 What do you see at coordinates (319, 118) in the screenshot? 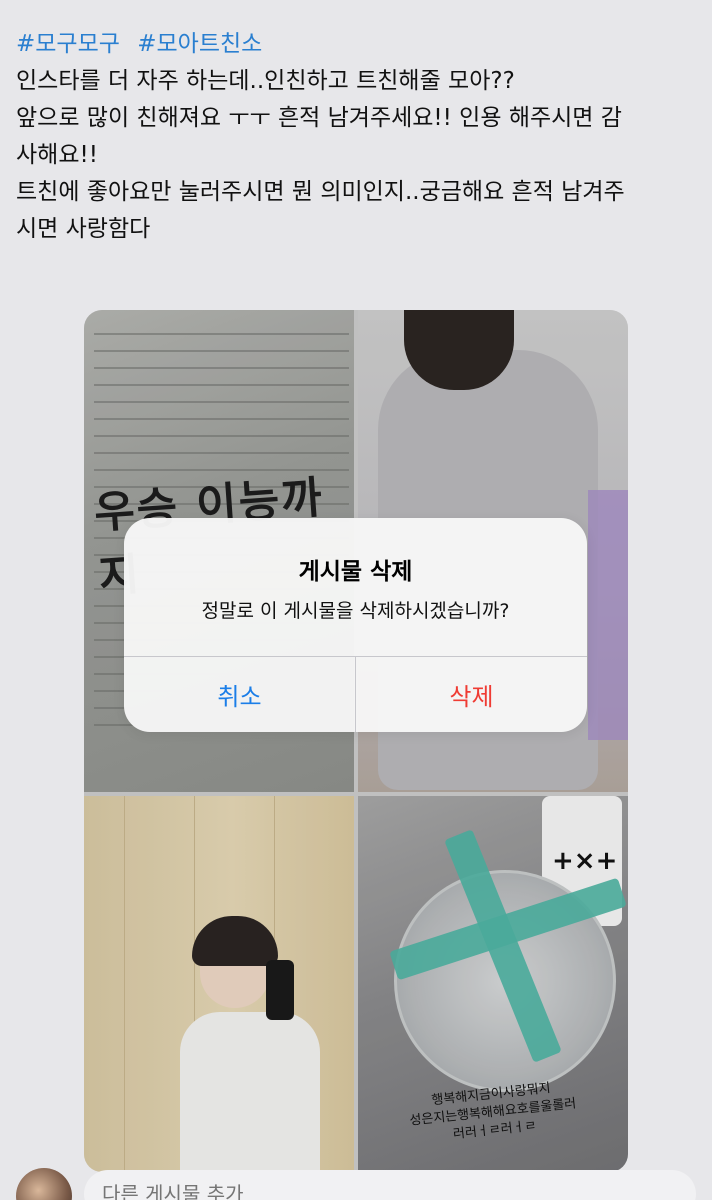
I see `tweet-line-2: 앞으로 많이 친해져요 ㅜㅜ 흔적 남겨주세요!! 인용 해주시면 감` at bounding box center [319, 118].